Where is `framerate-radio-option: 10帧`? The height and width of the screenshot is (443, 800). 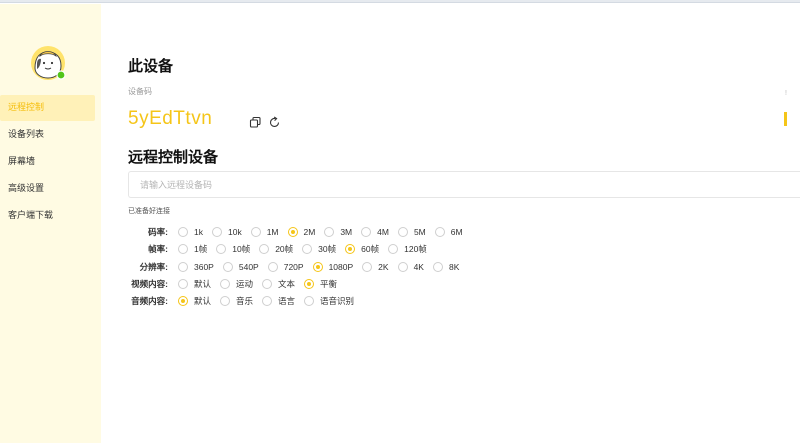
framerate-radio-option: 10帧 is located at coordinates (233, 249).